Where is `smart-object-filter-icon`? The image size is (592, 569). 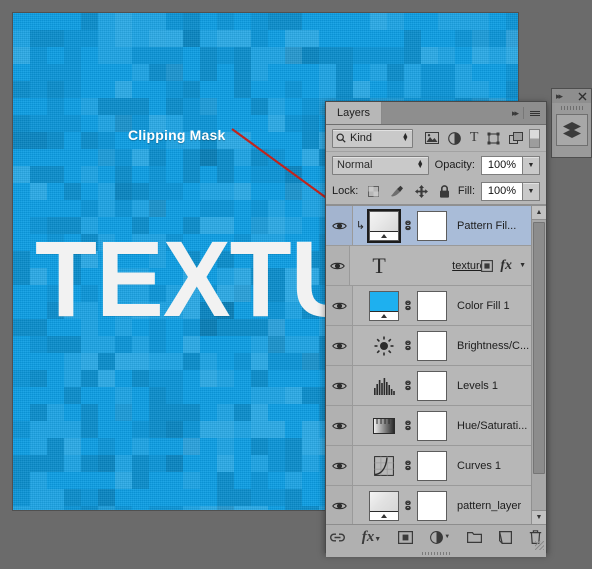
smart-object-filter-icon is located at coordinates (516, 138).